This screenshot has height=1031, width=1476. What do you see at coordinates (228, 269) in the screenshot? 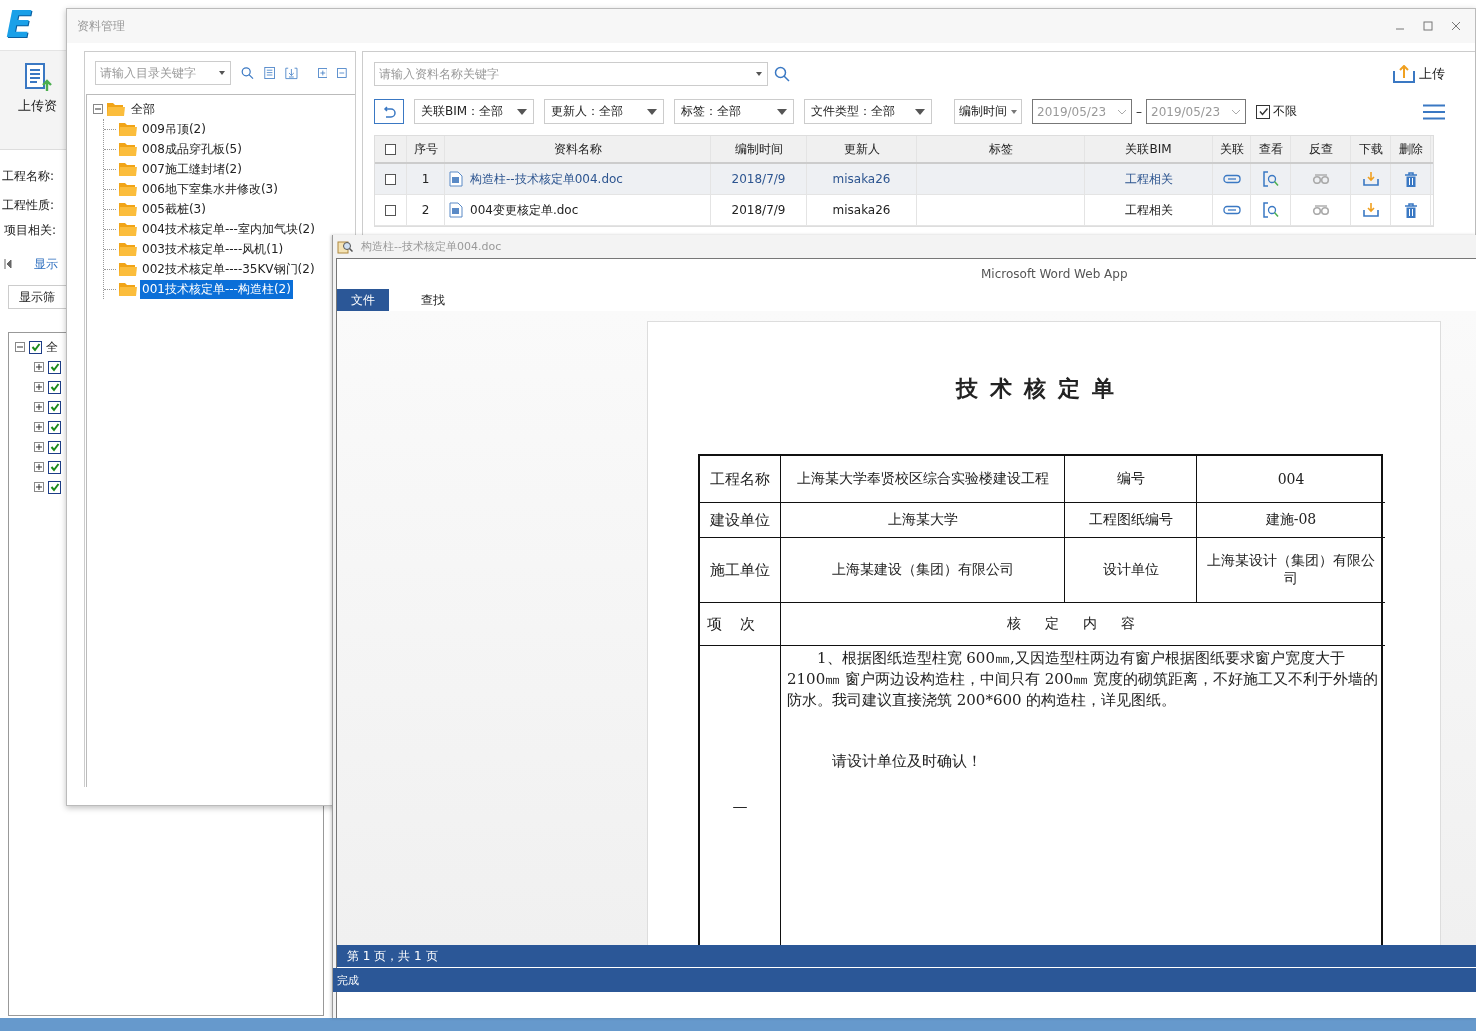
I see `tree-item: 002技术核定单----35KV钢门(2)` at bounding box center [228, 269].